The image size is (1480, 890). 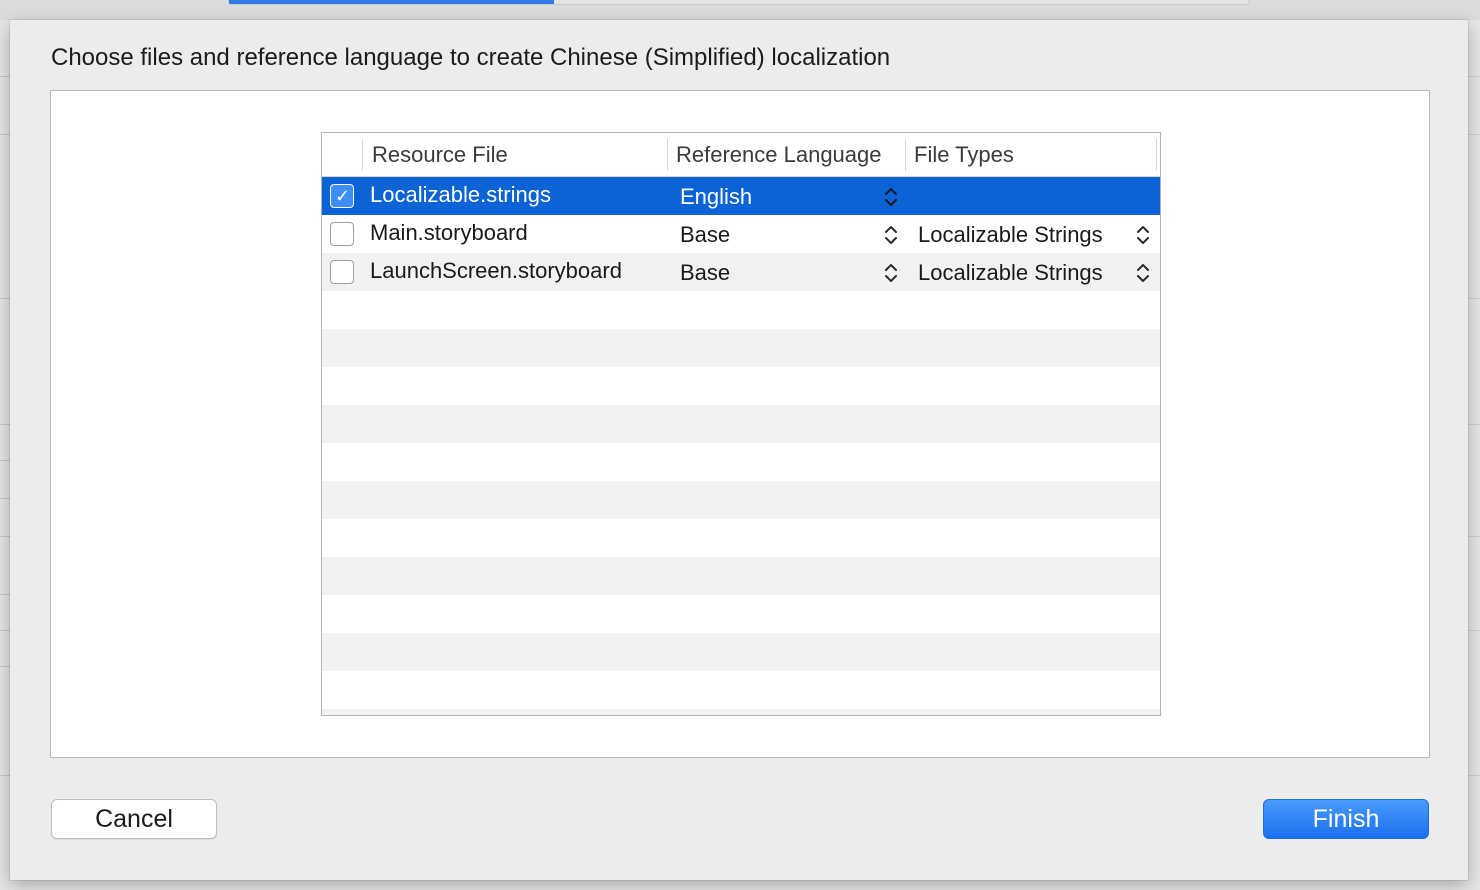 I want to click on column-header-reference-language: Reference Language, so click(x=779, y=155).